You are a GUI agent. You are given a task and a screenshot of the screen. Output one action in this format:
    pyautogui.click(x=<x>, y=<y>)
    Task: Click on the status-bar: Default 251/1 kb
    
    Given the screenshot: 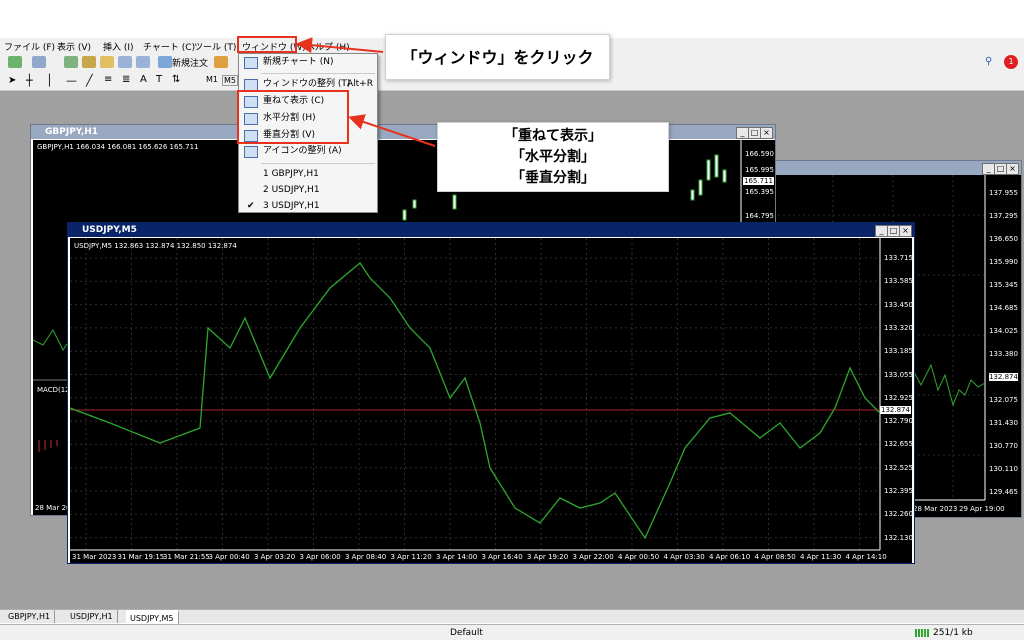 What is the action you would take?
    pyautogui.click(x=512, y=632)
    